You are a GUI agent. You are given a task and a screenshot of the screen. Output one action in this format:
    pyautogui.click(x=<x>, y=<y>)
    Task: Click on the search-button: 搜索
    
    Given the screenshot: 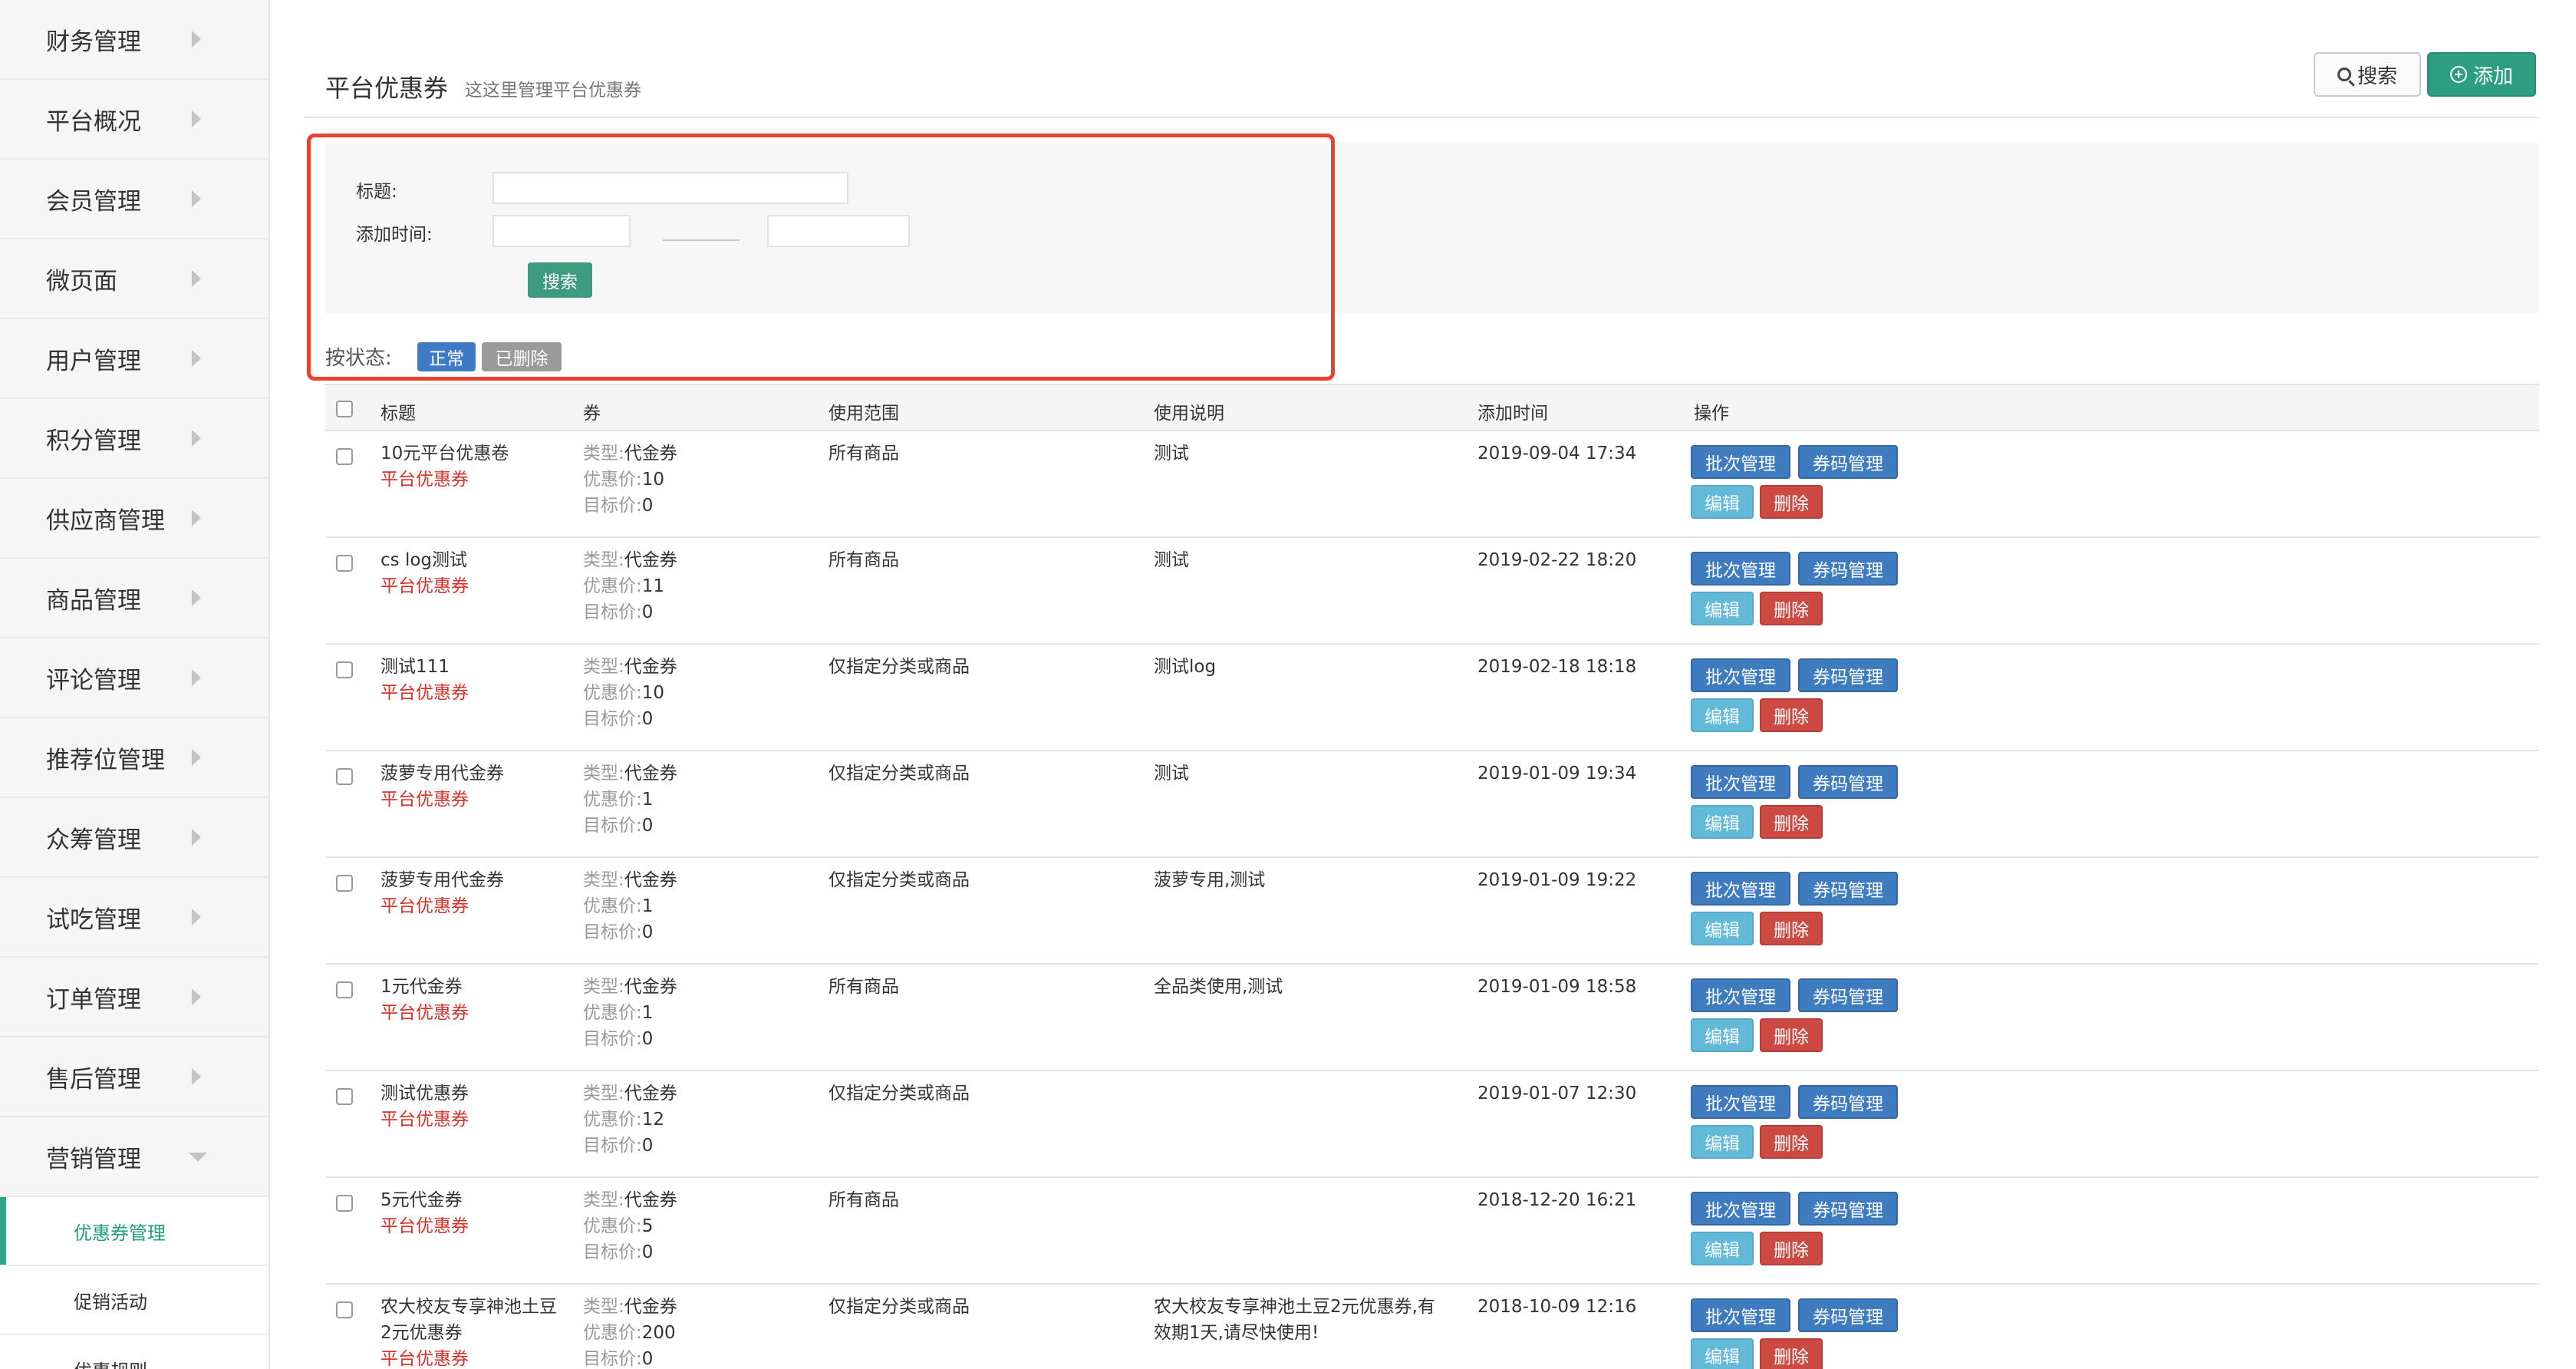 What is the action you would take?
    pyautogui.click(x=2367, y=74)
    